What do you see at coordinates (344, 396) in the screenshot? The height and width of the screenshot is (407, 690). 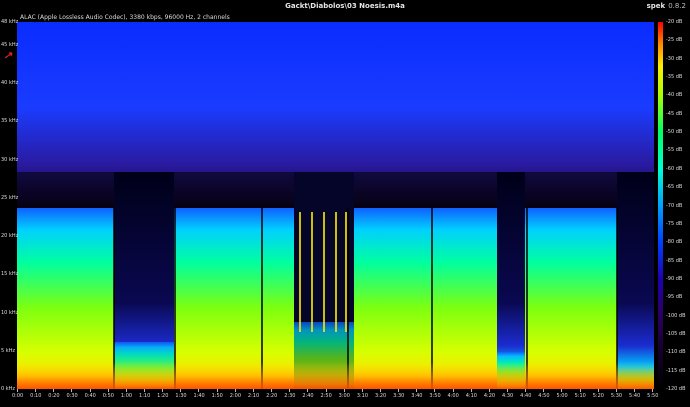 I see `time-tick-label: 3:00` at bounding box center [344, 396].